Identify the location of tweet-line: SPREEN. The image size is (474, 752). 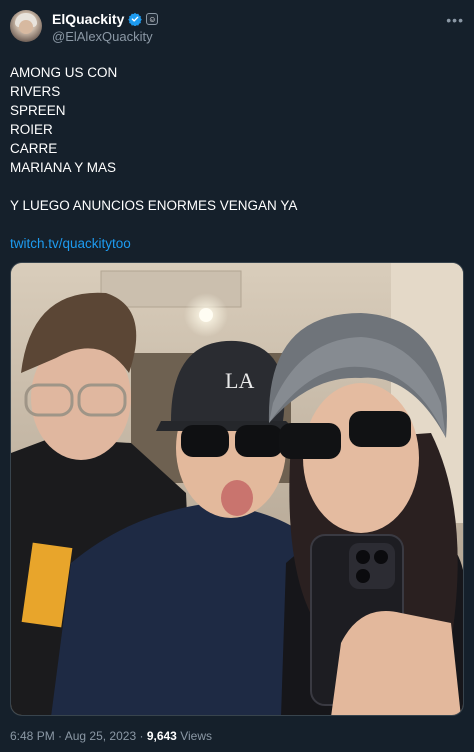
(38, 110).